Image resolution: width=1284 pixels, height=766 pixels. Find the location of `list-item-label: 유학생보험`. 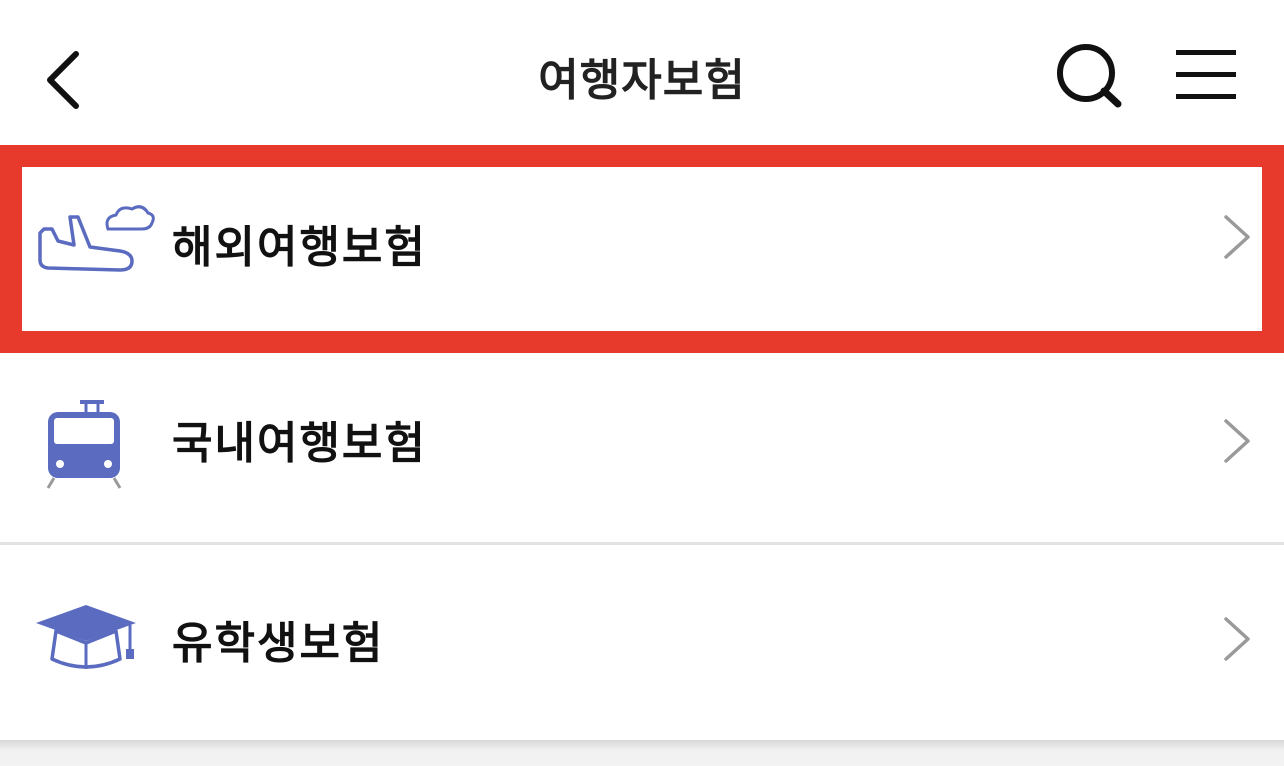

list-item-label: 유학생보험 is located at coordinates (278, 643).